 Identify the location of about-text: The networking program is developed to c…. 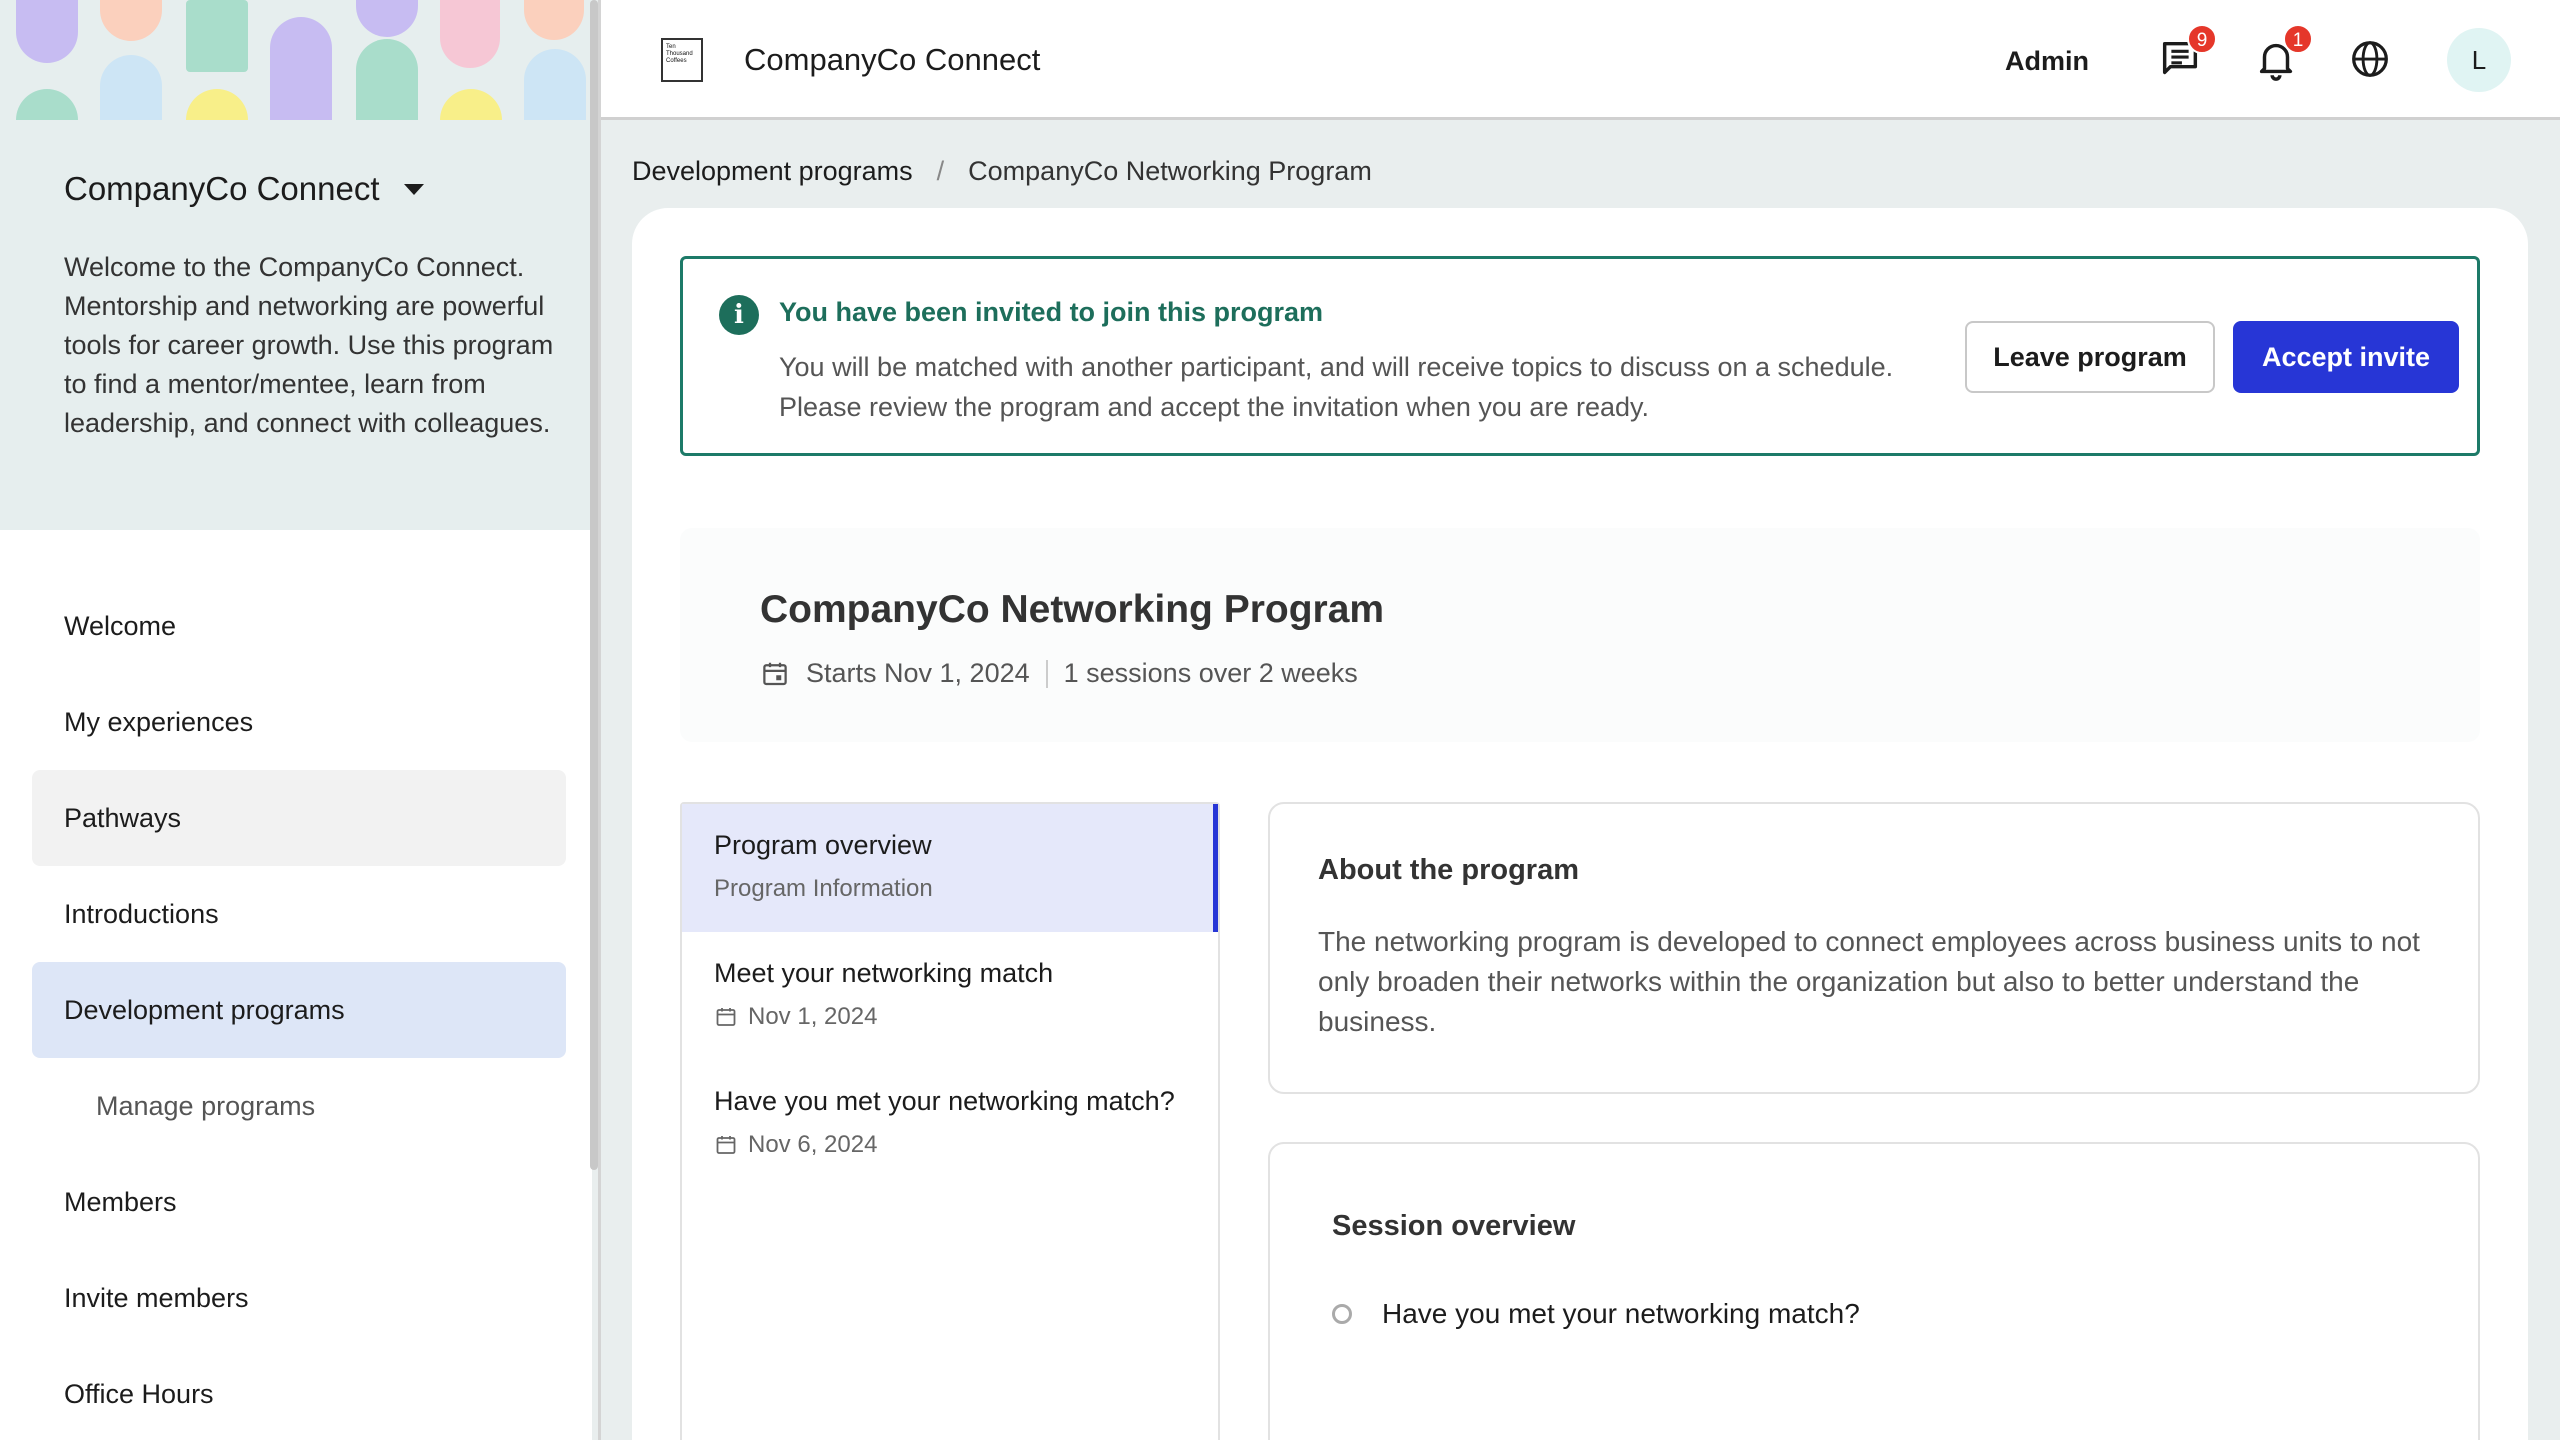
(1869, 981).